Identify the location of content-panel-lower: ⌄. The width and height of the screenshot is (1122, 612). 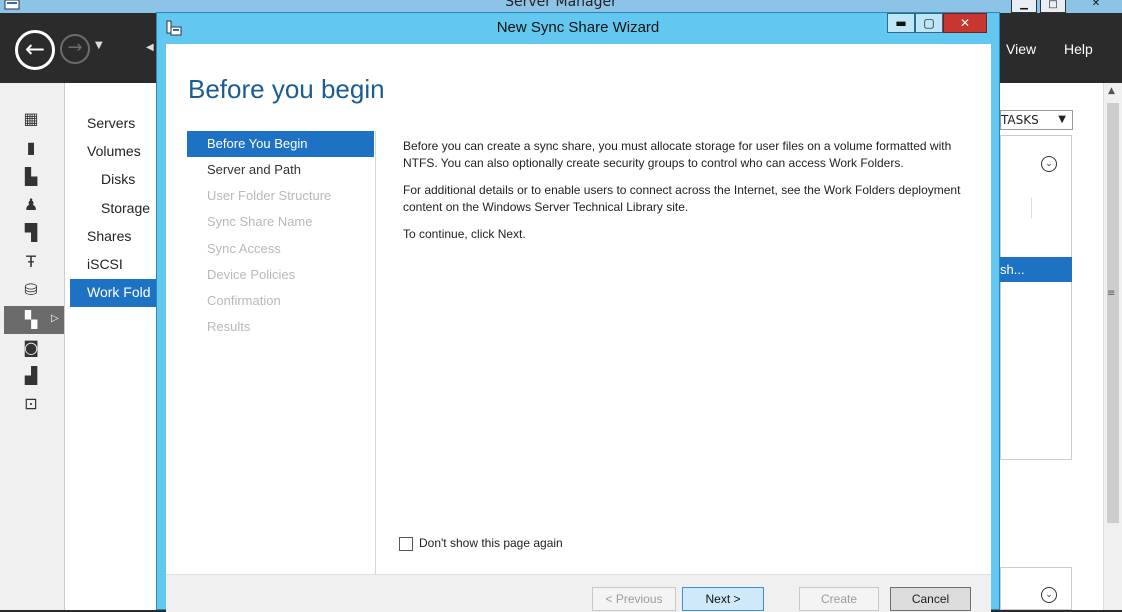
(1036, 588).